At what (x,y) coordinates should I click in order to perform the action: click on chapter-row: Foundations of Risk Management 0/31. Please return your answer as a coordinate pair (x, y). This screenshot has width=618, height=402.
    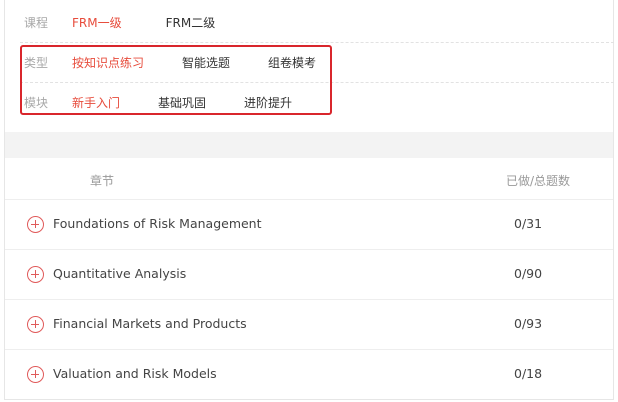
    Looking at the image, I should click on (309, 225).